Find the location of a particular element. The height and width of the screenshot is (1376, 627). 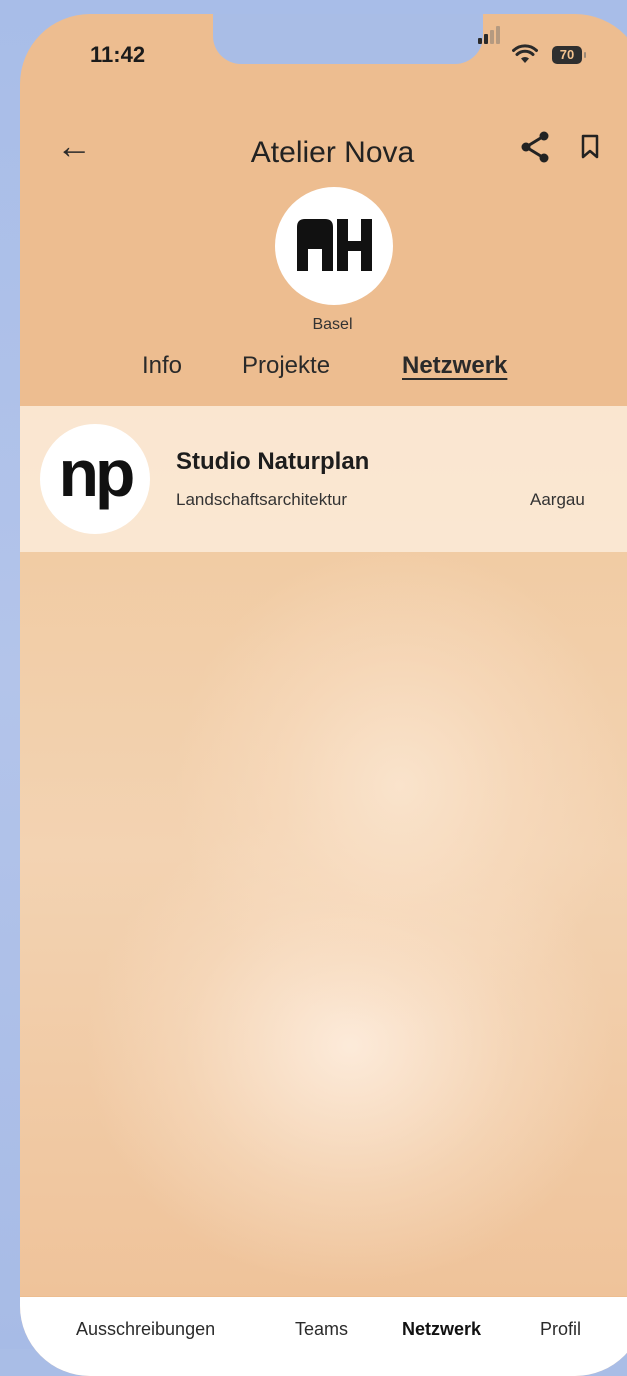

nav-ausschreibungen: Ausschreibungen is located at coordinates (145, 1329).